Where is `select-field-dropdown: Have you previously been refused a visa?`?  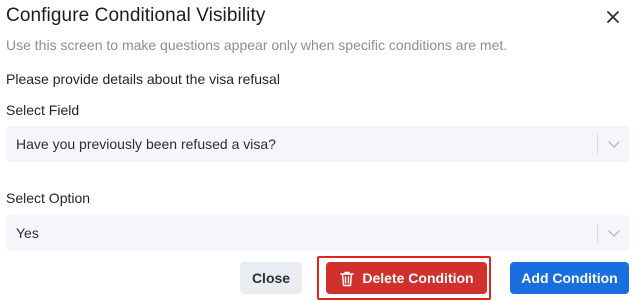
select-field-dropdown: Have you previously been refused a visa? is located at coordinates (317, 144).